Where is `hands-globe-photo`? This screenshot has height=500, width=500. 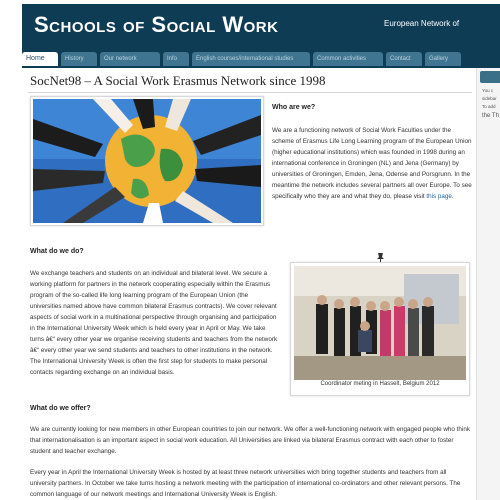
hands-globe-photo is located at coordinates (147, 161).